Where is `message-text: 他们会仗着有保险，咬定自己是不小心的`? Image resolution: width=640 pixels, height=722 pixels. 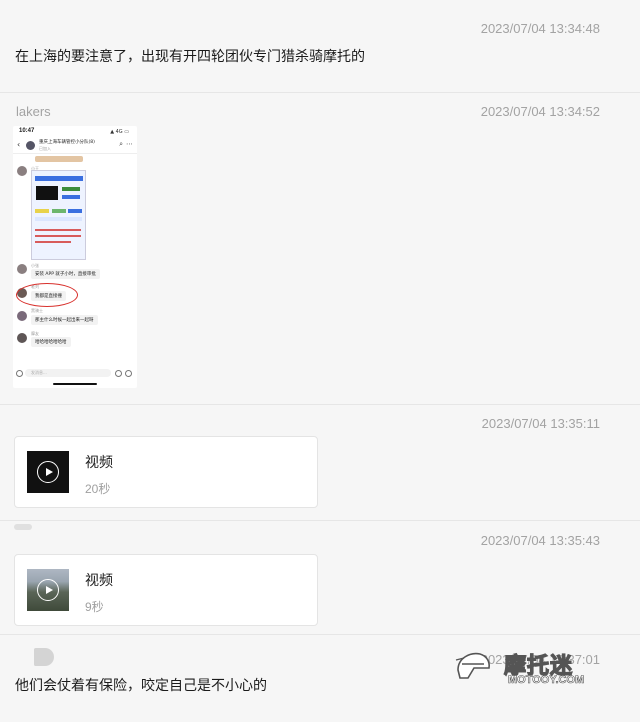
message-text: 他们会仗着有保险，咬定自己是不小心的 is located at coordinates (141, 685).